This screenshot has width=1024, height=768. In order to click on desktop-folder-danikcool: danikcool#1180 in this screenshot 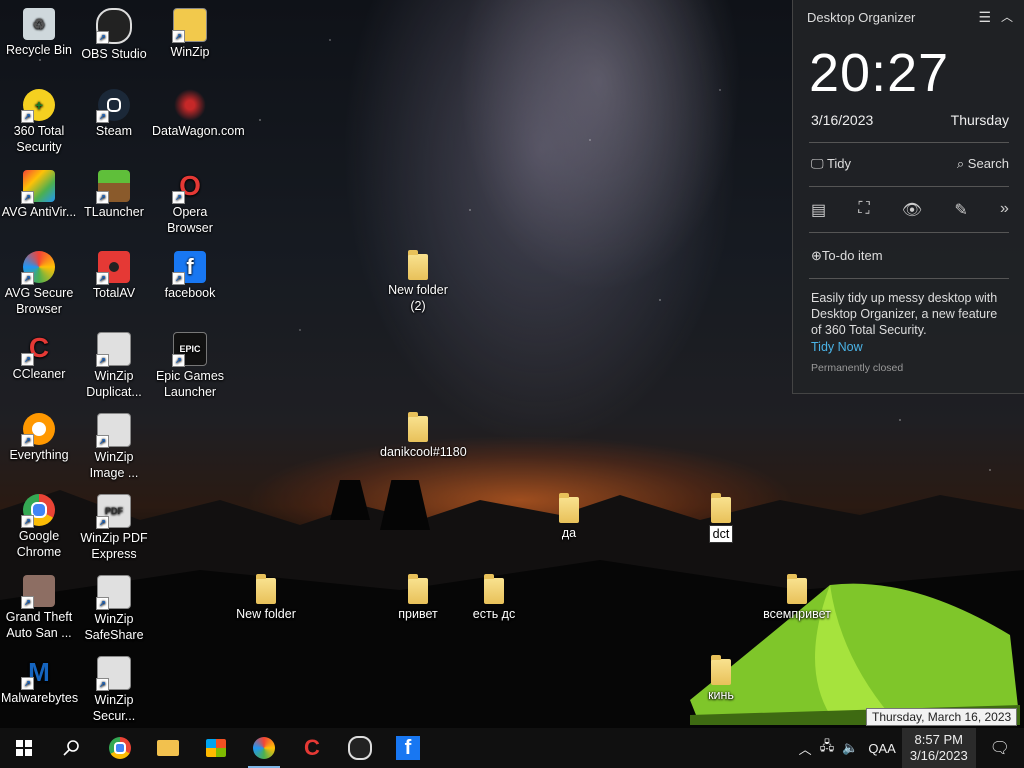, I will do `click(423, 436)`.